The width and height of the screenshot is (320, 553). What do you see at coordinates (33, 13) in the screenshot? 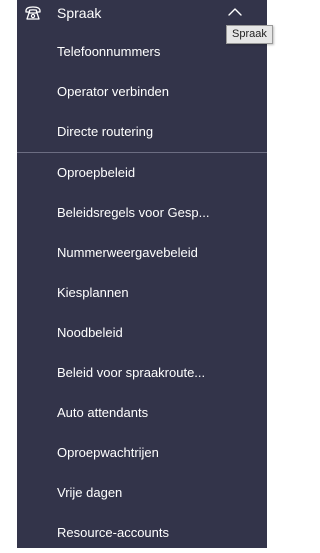
I see `phone-icon` at bounding box center [33, 13].